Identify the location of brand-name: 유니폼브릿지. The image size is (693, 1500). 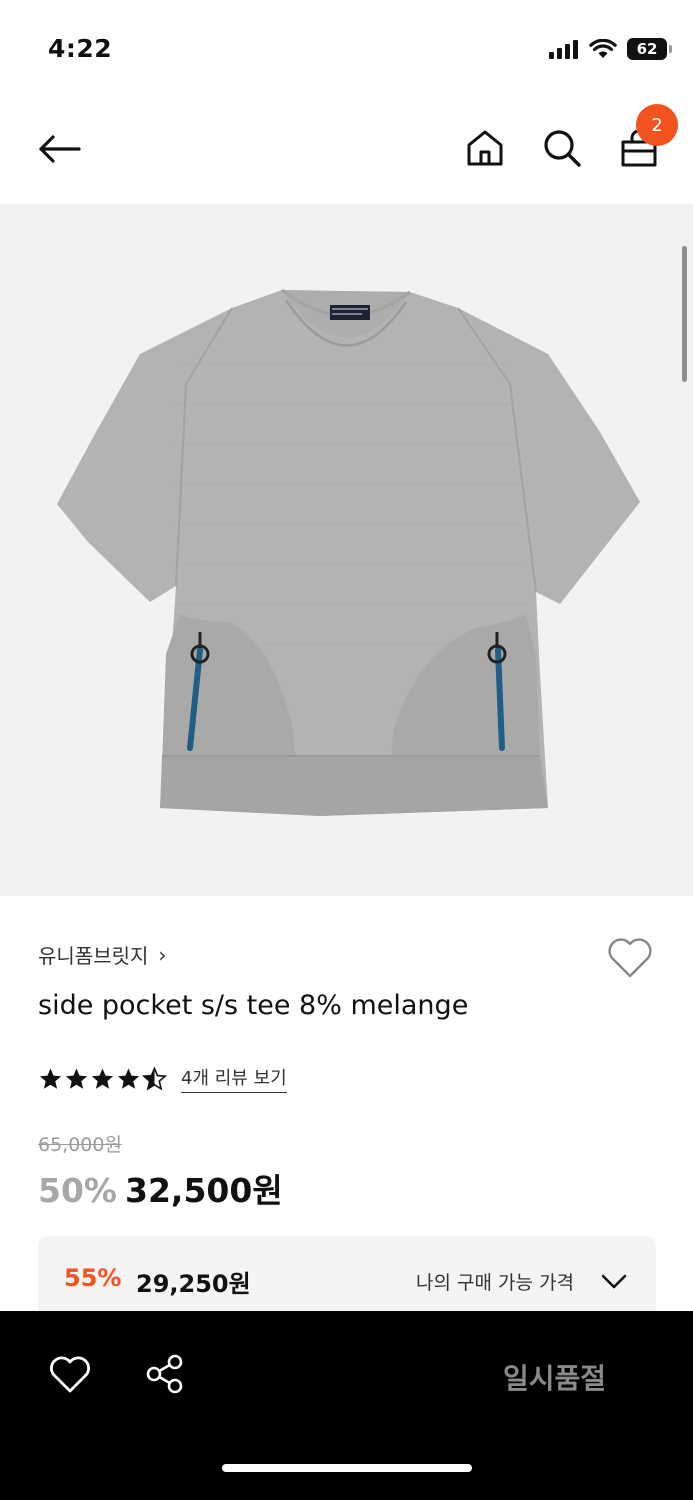
(93, 956).